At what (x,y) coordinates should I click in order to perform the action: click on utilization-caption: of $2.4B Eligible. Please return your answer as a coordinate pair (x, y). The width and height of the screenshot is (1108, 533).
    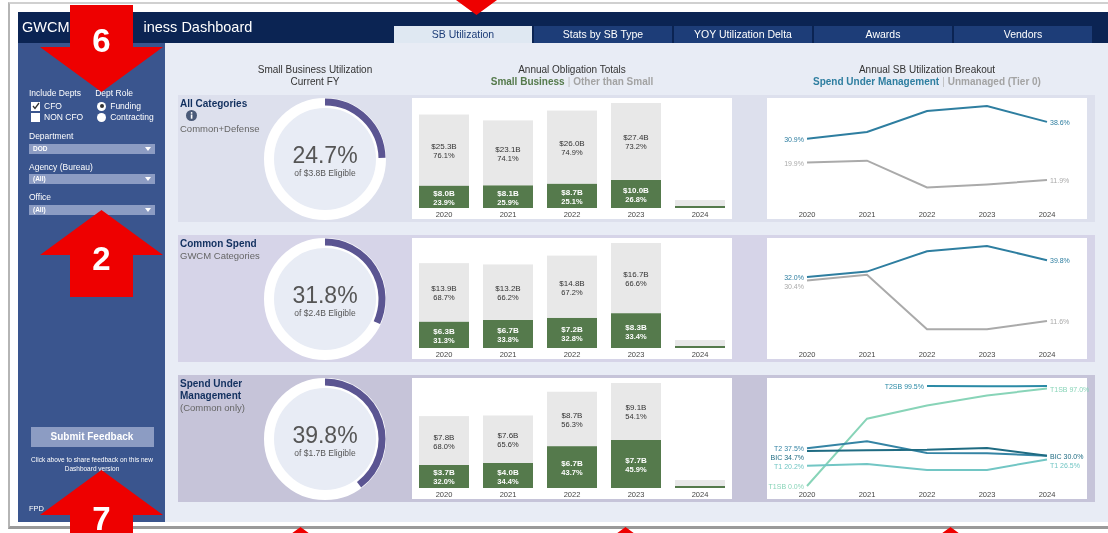
    Looking at the image, I should click on (325, 312).